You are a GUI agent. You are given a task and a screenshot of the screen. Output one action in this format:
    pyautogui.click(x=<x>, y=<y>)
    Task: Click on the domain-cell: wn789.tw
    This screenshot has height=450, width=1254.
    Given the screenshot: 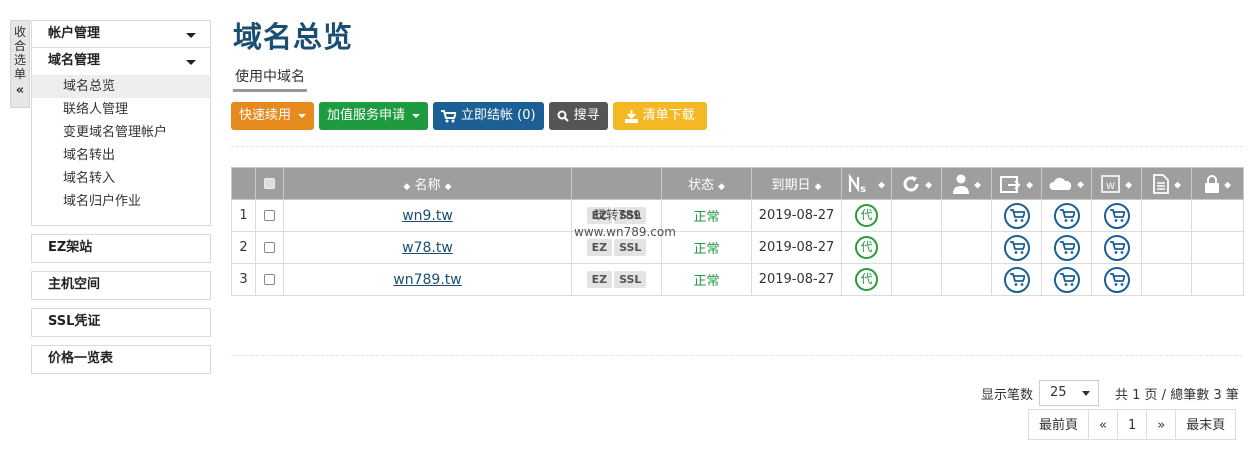 What is the action you would take?
    pyautogui.click(x=427, y=279)
    